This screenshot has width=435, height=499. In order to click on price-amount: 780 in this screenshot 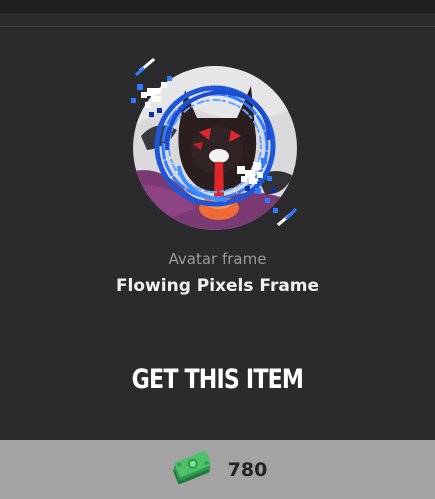, I will do `click(247, 469)`.